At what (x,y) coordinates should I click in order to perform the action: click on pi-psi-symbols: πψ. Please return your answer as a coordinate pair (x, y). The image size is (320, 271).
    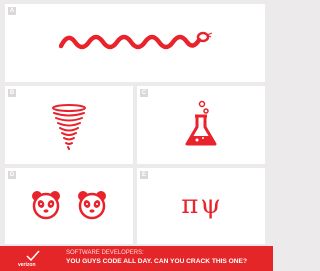
    Looking at the image, I should click on (202, 205).